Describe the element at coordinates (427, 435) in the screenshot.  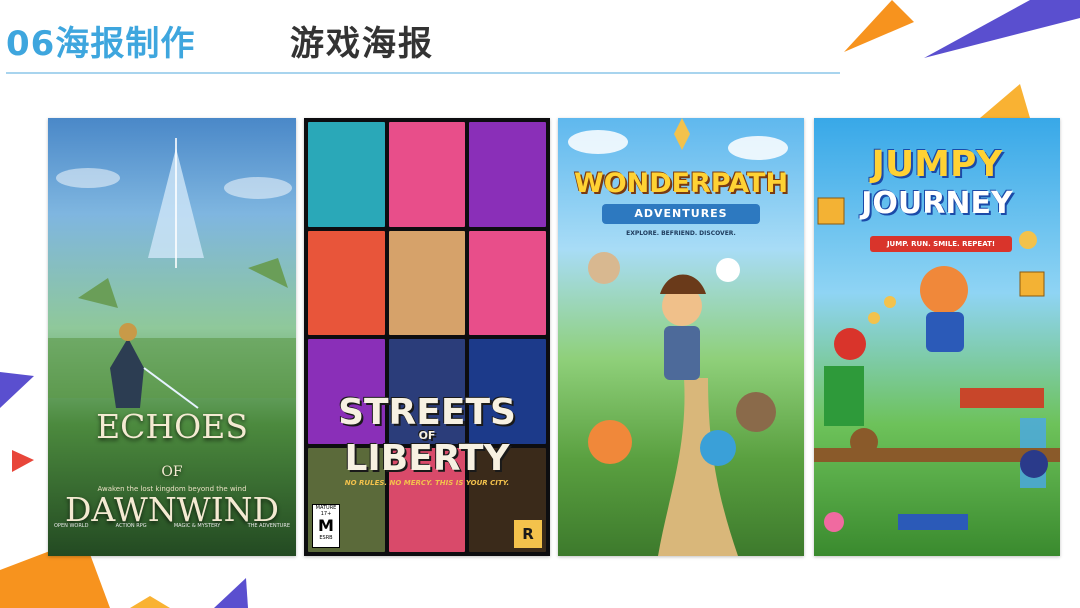
I see `poster-title: STREETS OF LIBERTY` at that location.